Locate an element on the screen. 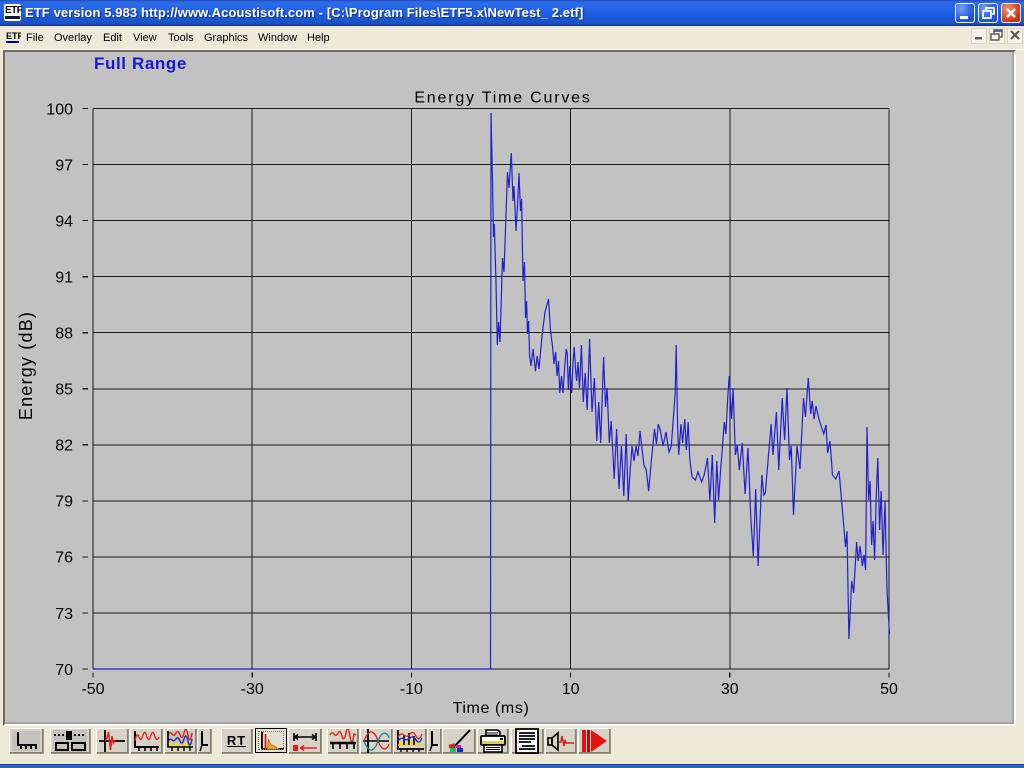 The height and width of the screenshot is (768, 1024). svg-text: 50 is located at coordinates (889, 689).